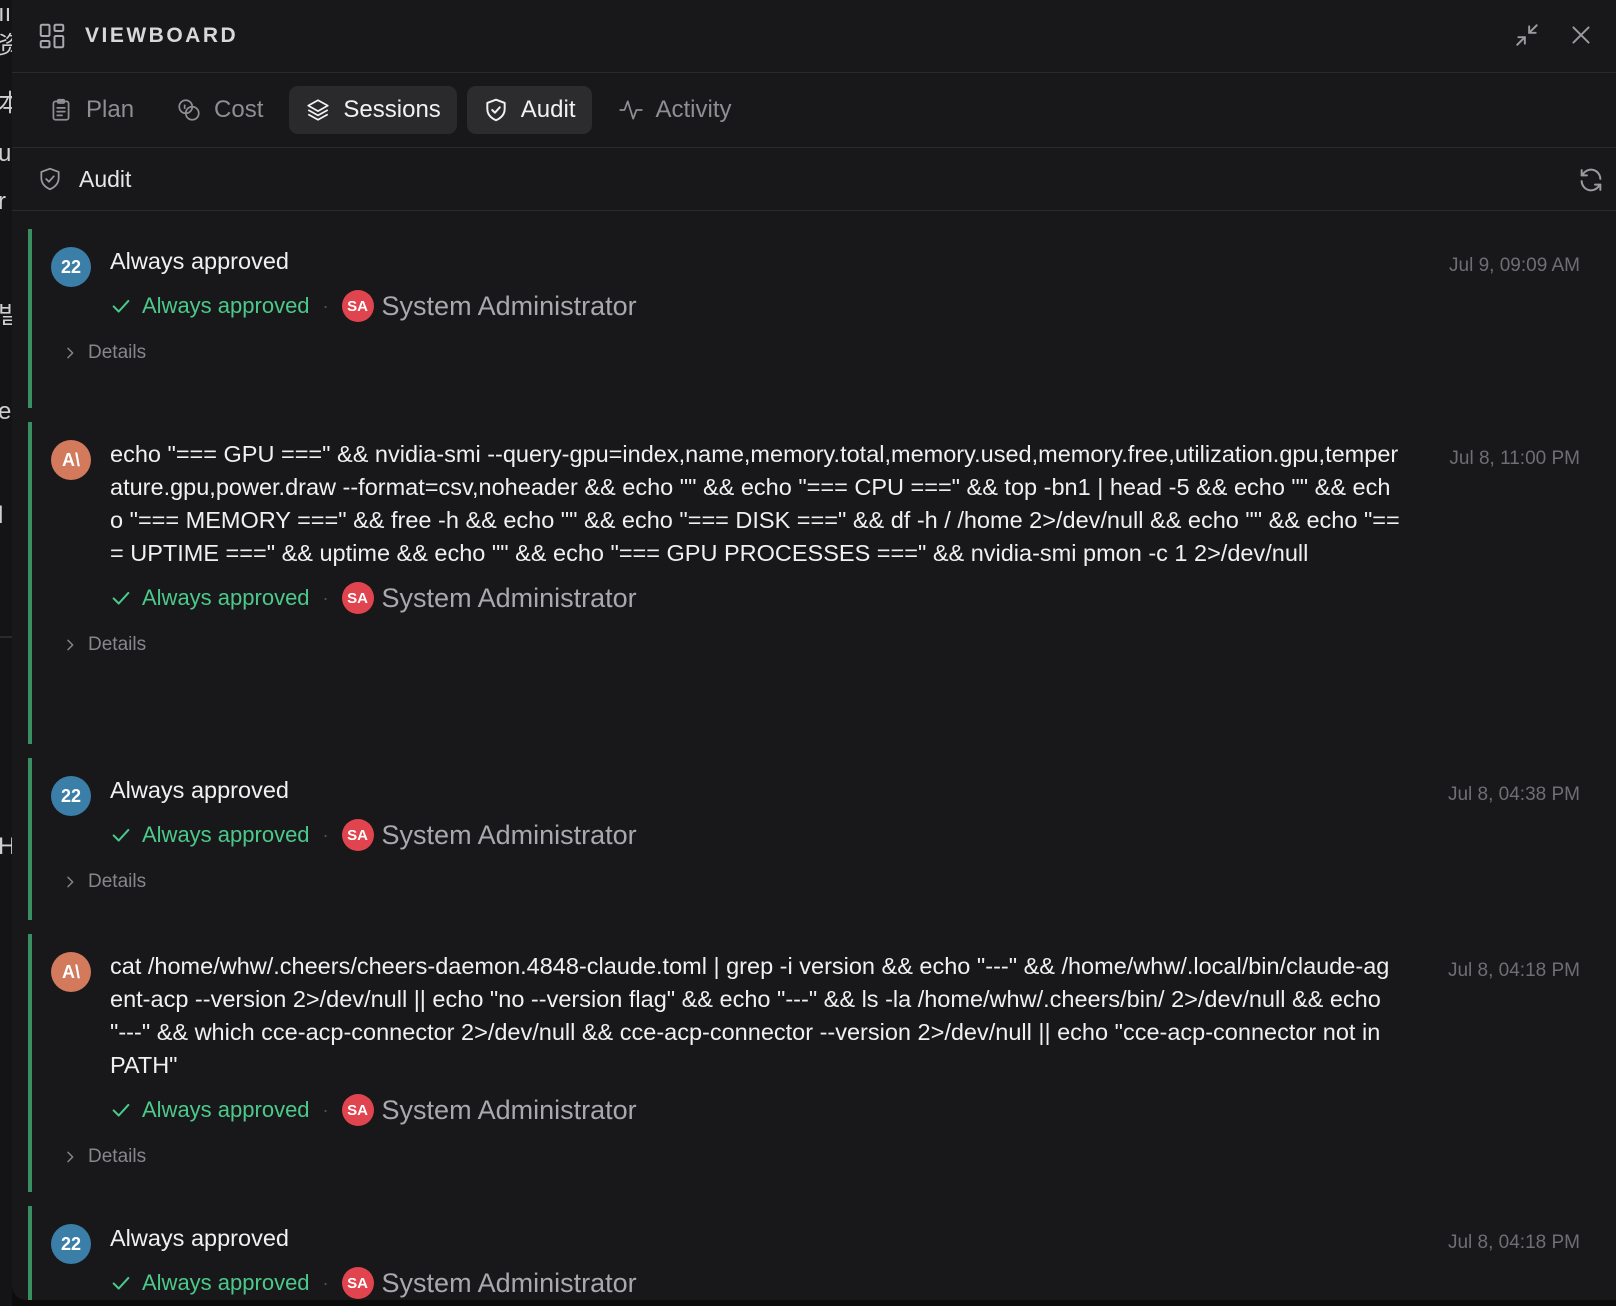 The width and height of the screenshot is (1616, 1306). Describe the element at coordinates (6, 153) in the screenshot. I see `background-text-fragment: u` at that location.